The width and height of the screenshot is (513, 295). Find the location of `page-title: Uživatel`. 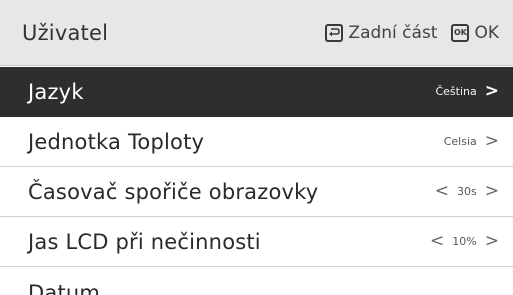

page-title: Uživatel is located at coordinates (65, 32).